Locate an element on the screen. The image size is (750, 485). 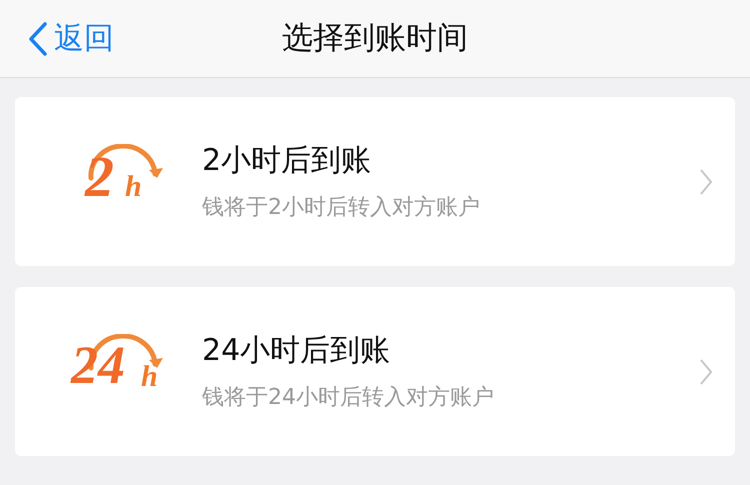
option-title: 2小时后到账 is located at coordinates (287, 161).